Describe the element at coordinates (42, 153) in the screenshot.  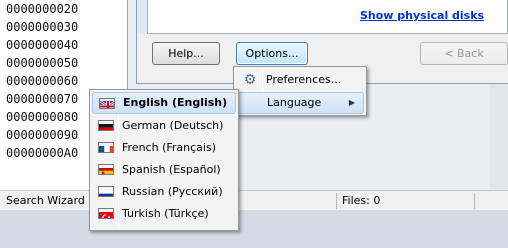
I see `hex-offset-line: 00000000A0` at that location.